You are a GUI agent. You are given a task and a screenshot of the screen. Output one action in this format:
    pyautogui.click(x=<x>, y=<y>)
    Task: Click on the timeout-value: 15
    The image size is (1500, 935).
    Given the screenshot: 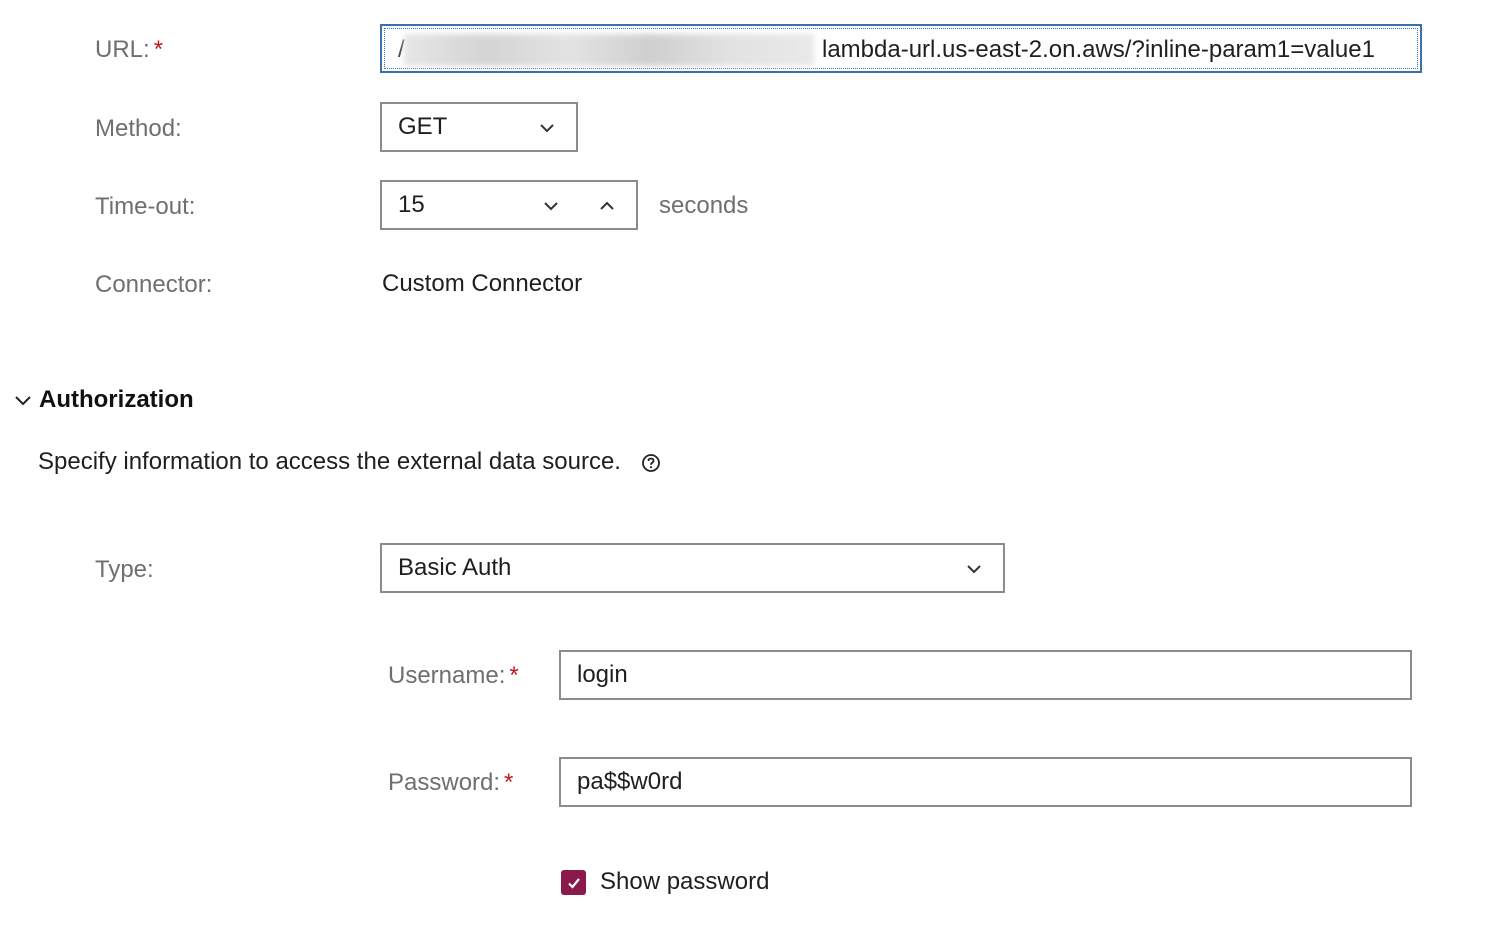 What is the action you would take?
    pyautogui.click(x=411, y=204)
    